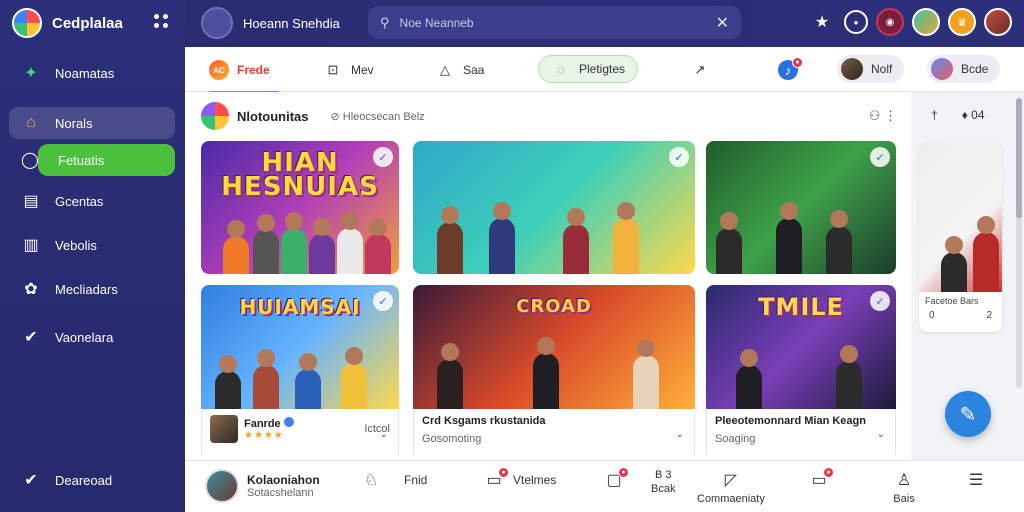 Image resolution: width=1024 pixels, height=512 pixels. I want to click on bottom-item-commaeniaty: ◸ Commaeniaty, so click(731, 487).